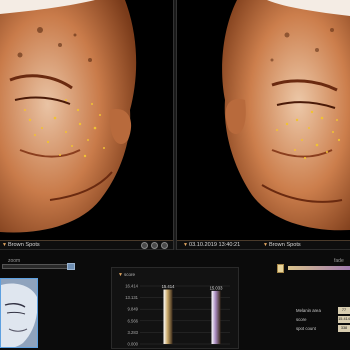  Describe the element at coordinates (71, 266) in the screenshot. I see `zoom-slider-thumb` at that location.